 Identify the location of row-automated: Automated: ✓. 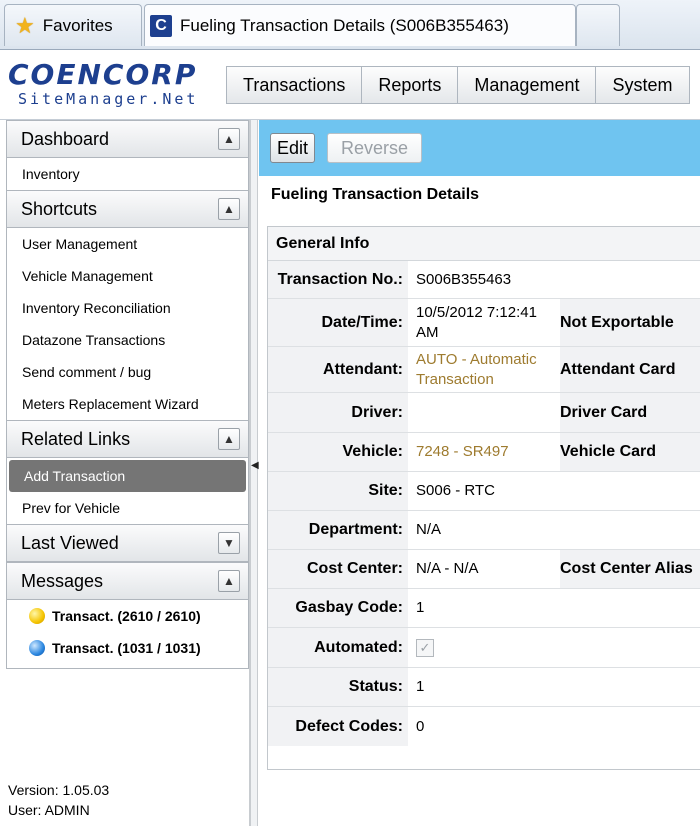
(484, 648).